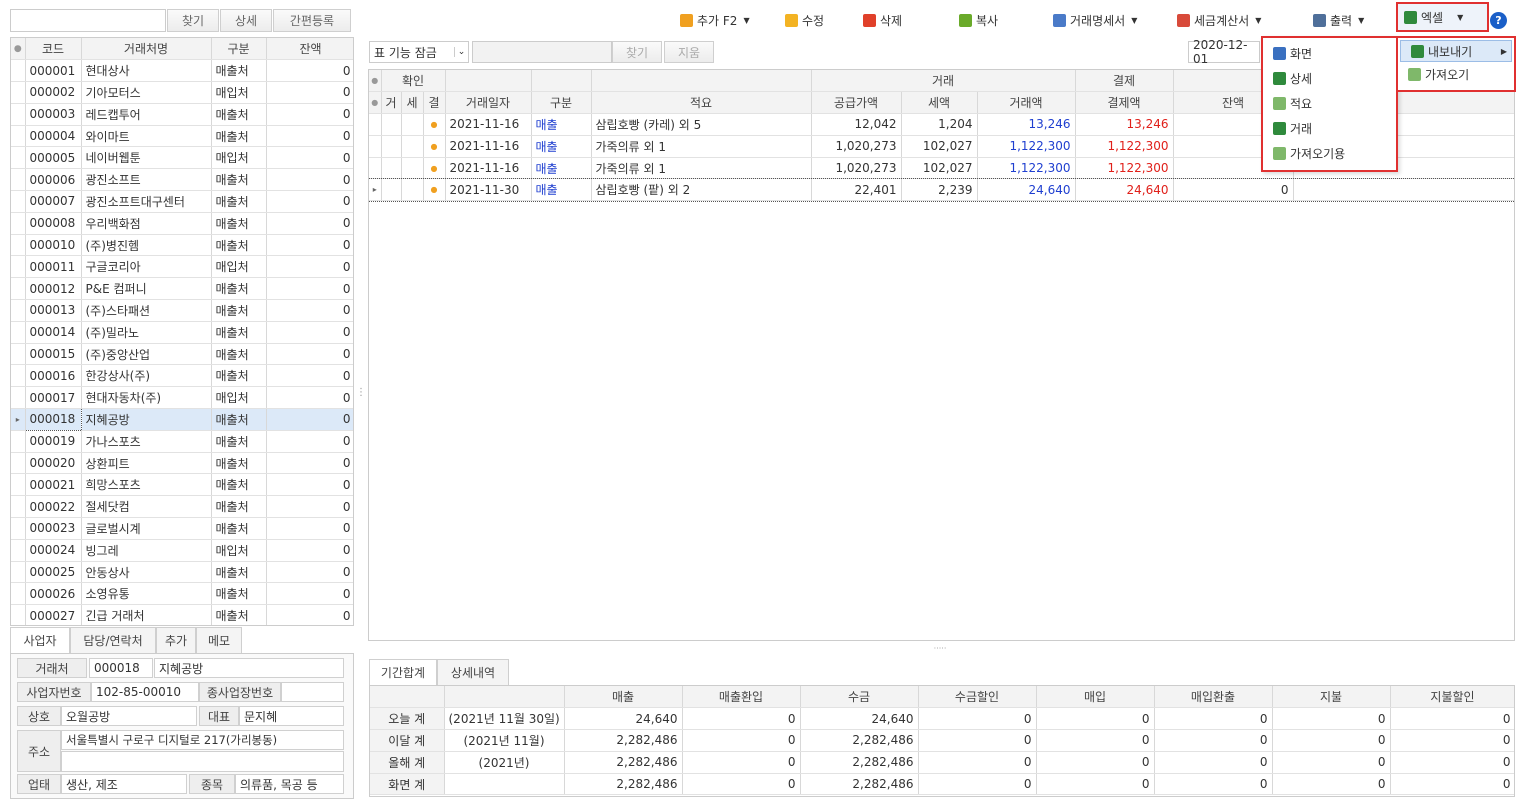 This screenshot has height=803, width=1523. What do you see at coordinates (804, 20) in the screenshot?
I see `edit-button: 수정` at bounding box center [804, 20].